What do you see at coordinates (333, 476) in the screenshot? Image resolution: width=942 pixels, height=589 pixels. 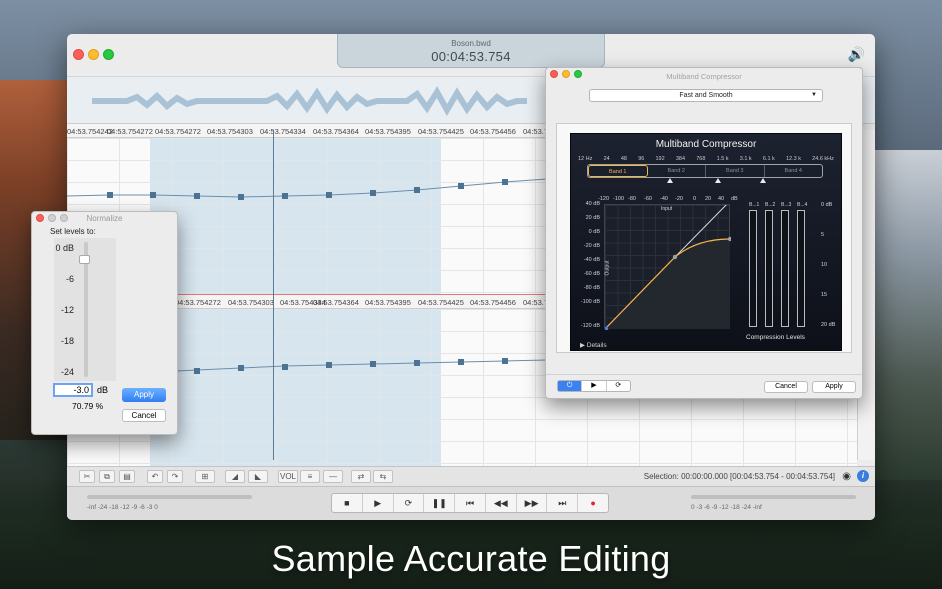 I see `silence-icon: —` at bounding box center [333, 476].